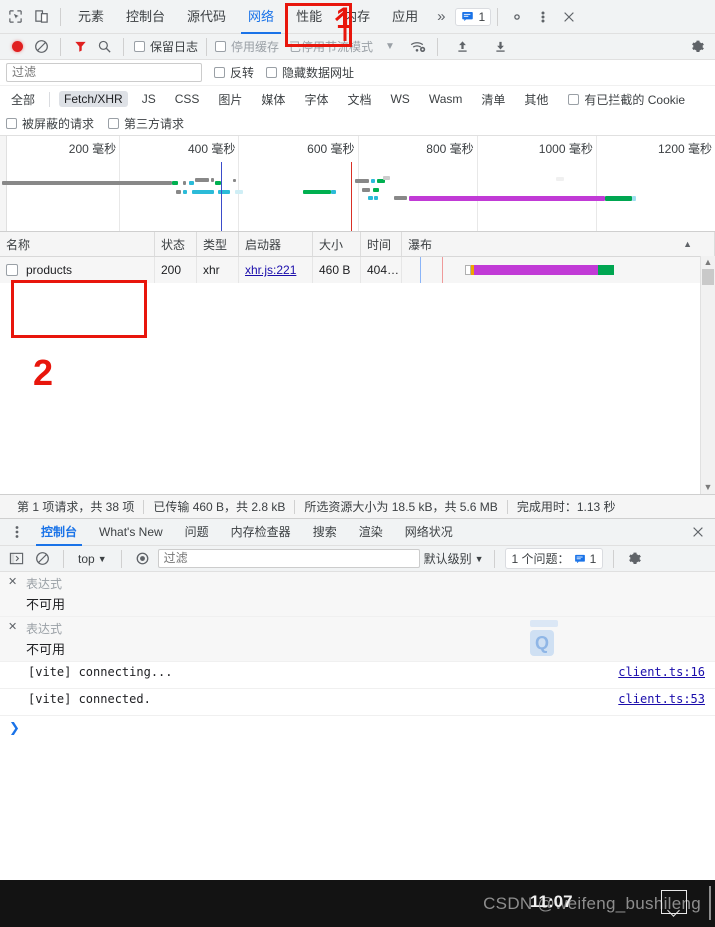  Describe the element at coordinates (446, 99) in the screenshot. I see `type-filter-wasm: Wasm` at that location.